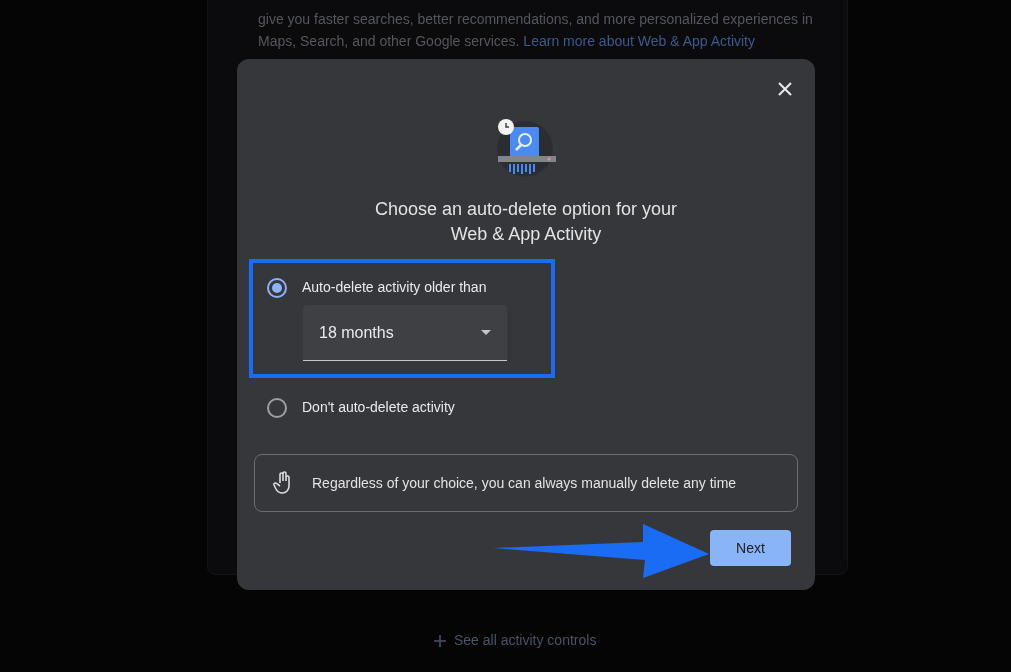 This screenshot has height=672, width=1011. What do you see at coordinates (526, 222) in the screenshot?
I see `dialog-title: Choose an auto-delete option for your Web & App Activity` at bounding box center [526, 222].